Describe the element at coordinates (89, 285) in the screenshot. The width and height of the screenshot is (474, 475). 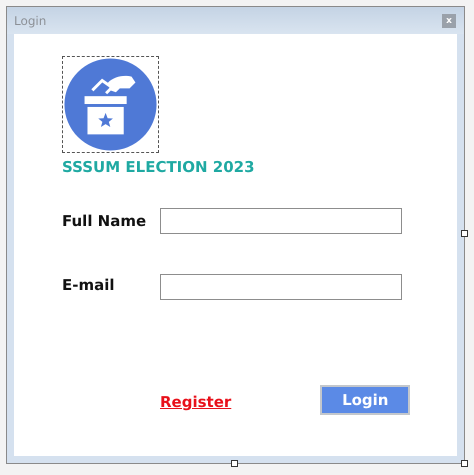
I see `field-label: E-mail` at that location.